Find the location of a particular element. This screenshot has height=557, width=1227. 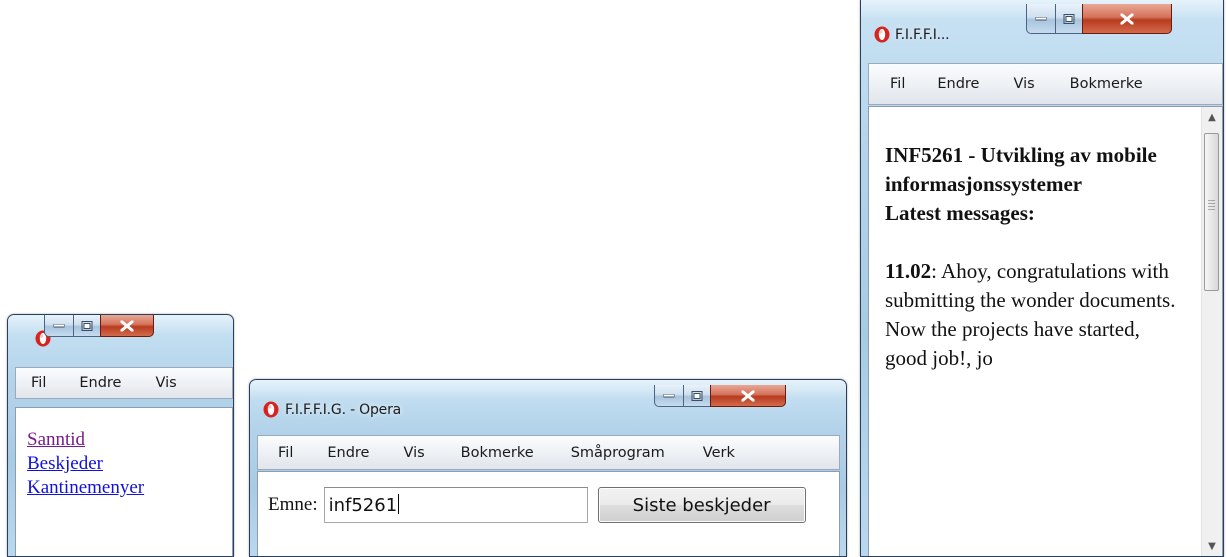

latest-messages-heading: Latest messages: is located at coordinates (960, 213).